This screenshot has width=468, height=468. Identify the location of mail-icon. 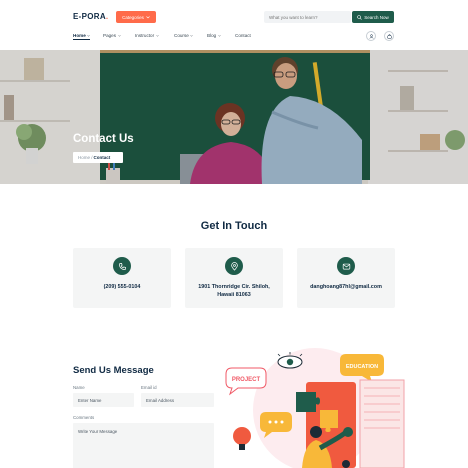
(346, 266).